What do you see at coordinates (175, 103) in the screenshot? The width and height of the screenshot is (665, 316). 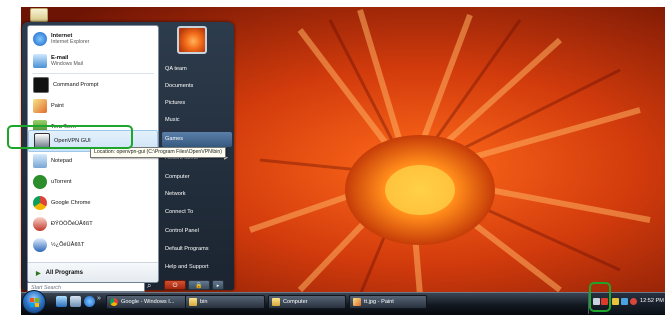 I see `place-label: Pictures` at bounding box center [175, 103].